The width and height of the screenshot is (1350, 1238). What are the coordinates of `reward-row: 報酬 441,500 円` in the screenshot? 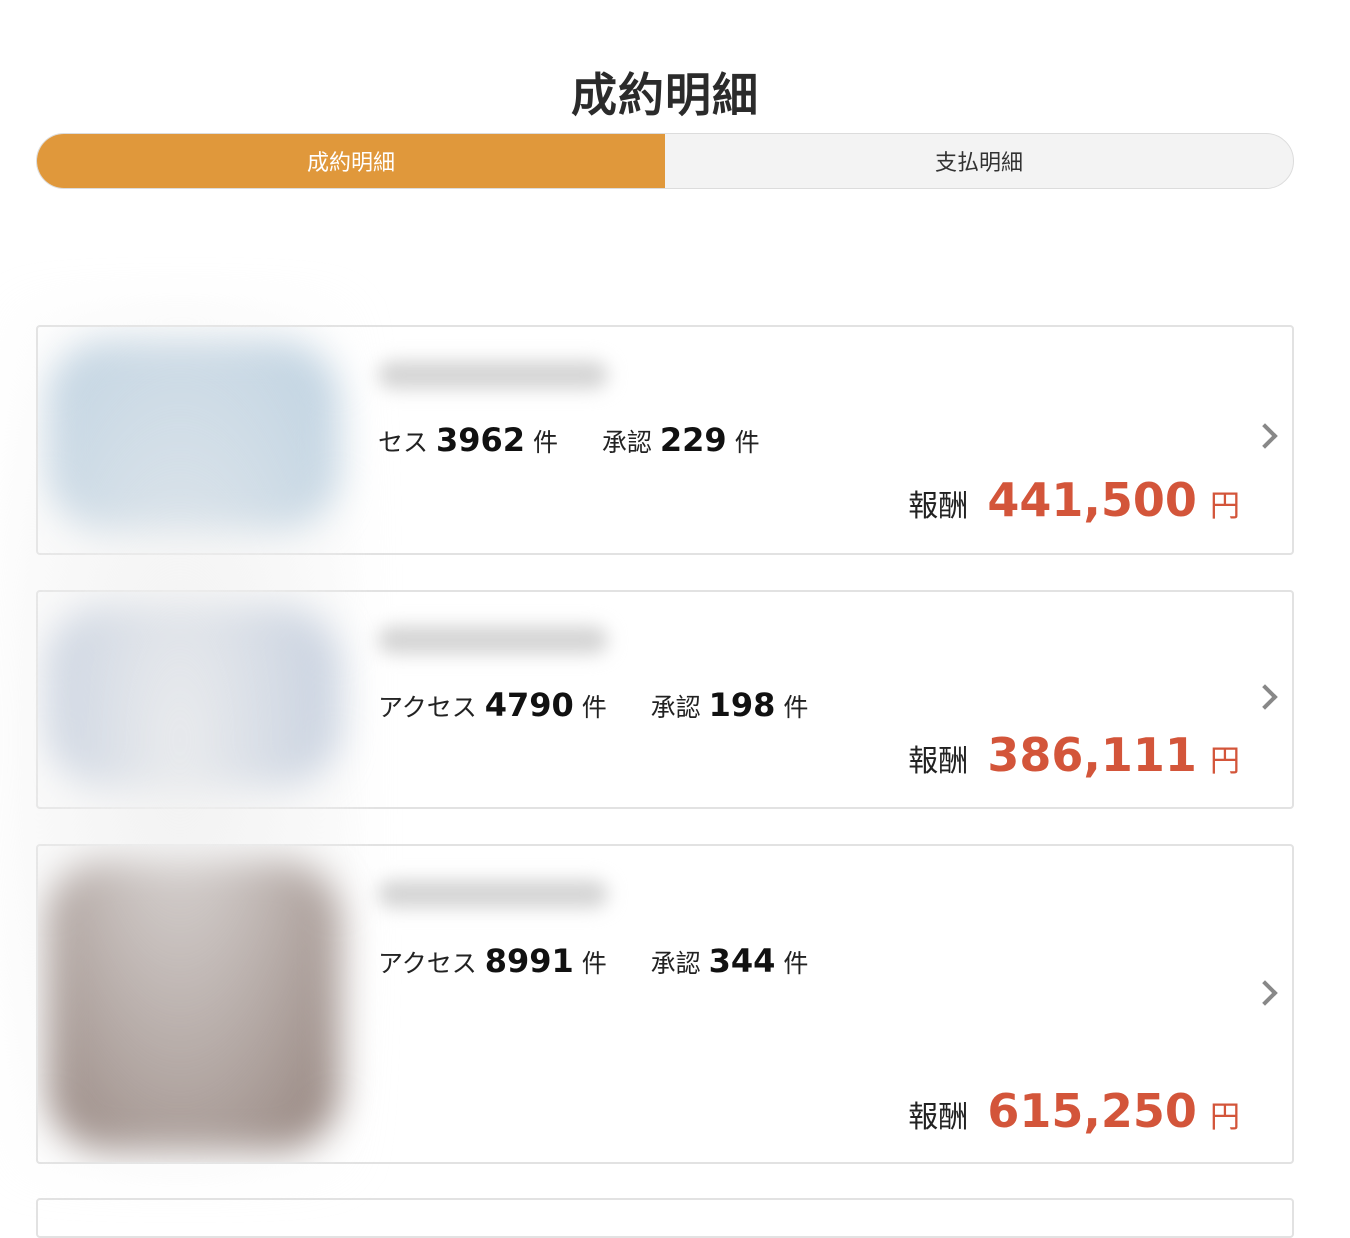 It's located at (1074, 500).